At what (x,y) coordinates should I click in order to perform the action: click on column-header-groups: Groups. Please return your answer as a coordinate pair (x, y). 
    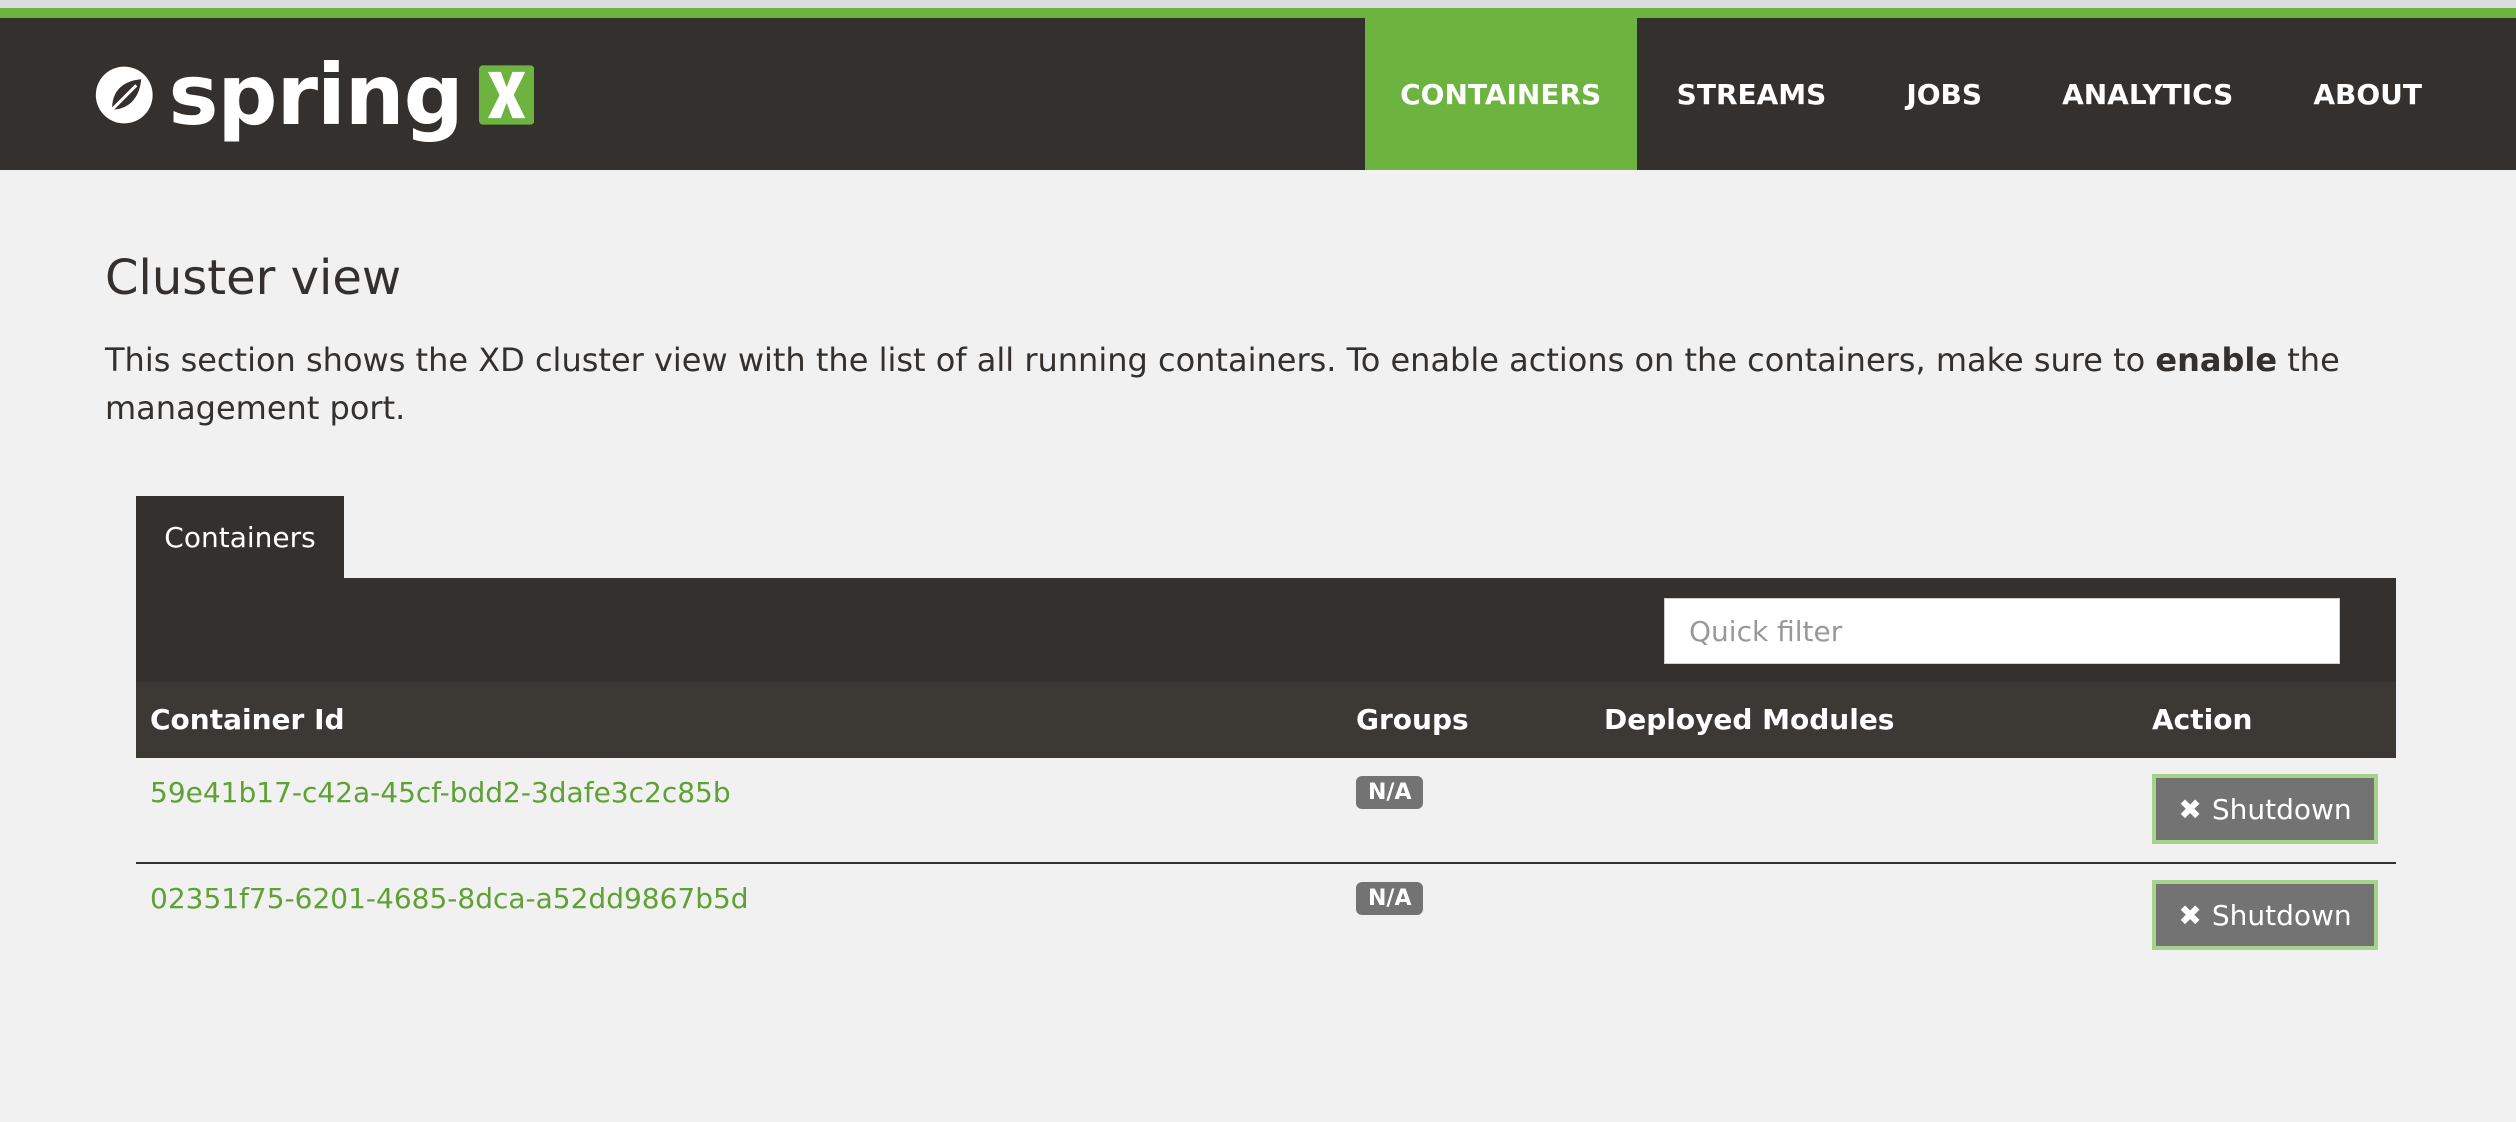
    Looking at the image, I should click on (1412, 720).